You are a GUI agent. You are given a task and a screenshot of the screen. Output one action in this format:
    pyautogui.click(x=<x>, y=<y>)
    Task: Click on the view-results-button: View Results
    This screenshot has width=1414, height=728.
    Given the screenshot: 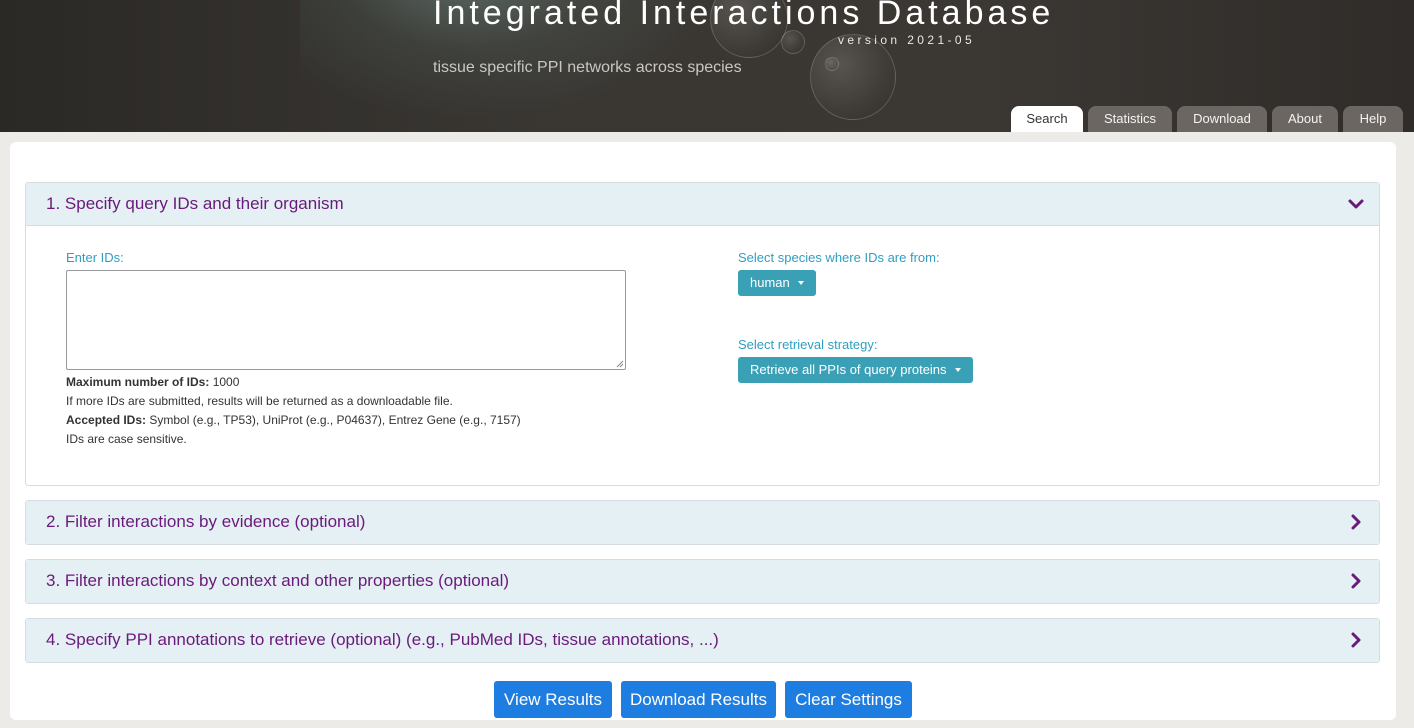 What is the action you would take?
    pyautogui.click(x=553, y=699)
    